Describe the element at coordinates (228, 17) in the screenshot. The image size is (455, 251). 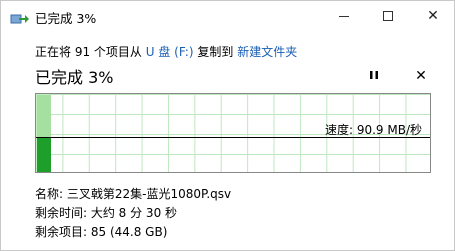
I see `title-bar: 已完成 3% ✕` at that location.